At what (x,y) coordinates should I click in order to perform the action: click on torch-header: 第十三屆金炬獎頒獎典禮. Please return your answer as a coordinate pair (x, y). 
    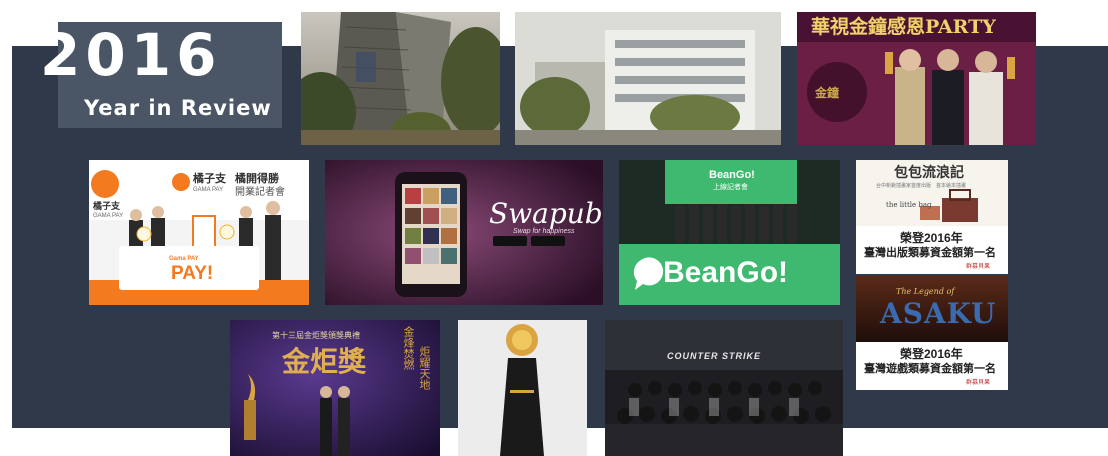
    Looking at the image, I should click on (316, 335).